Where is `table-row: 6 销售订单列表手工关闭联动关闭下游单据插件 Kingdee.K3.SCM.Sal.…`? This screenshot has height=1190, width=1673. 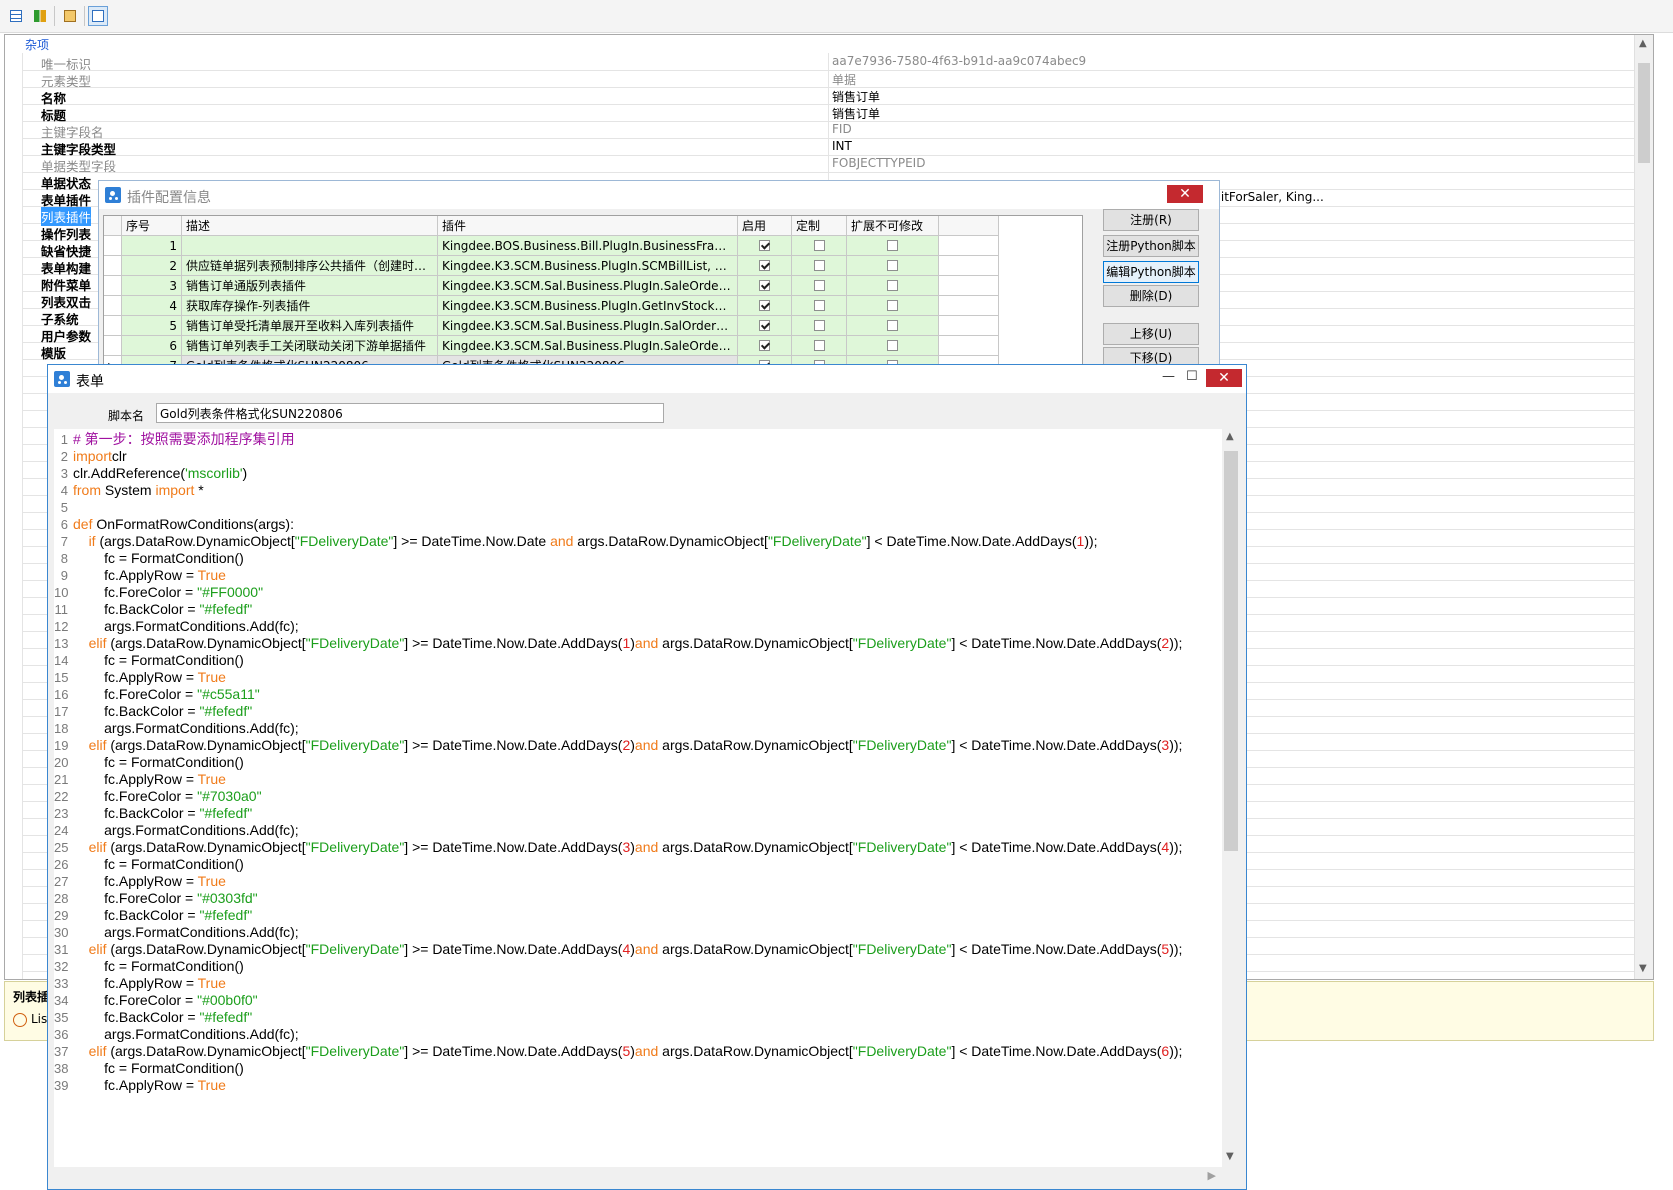
table-row: 6 销售订单列表手工关闭联动关闭下游单据插件 Kingdee.K3.SCM.Sal.… is located at coordinates (554, 346).